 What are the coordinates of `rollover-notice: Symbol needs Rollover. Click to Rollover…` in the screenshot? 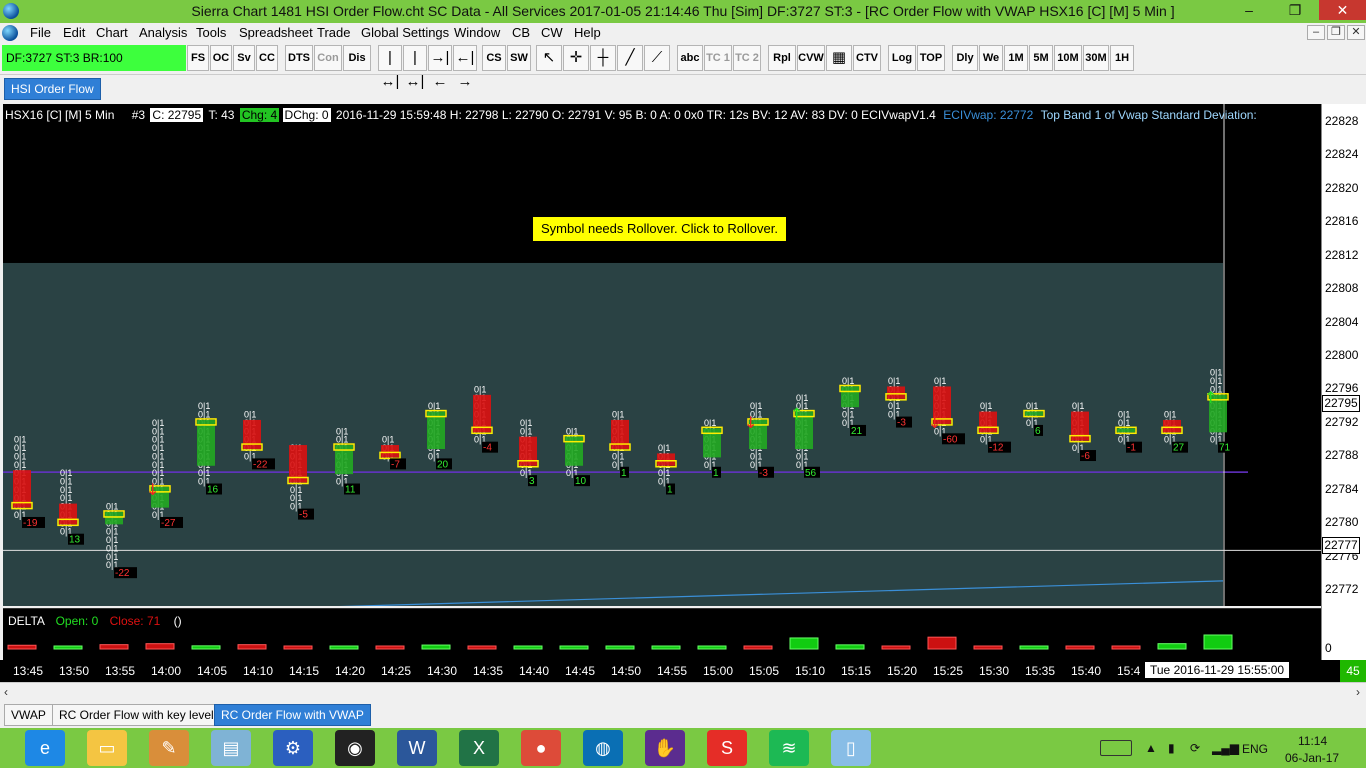 It's located at (659, 229).